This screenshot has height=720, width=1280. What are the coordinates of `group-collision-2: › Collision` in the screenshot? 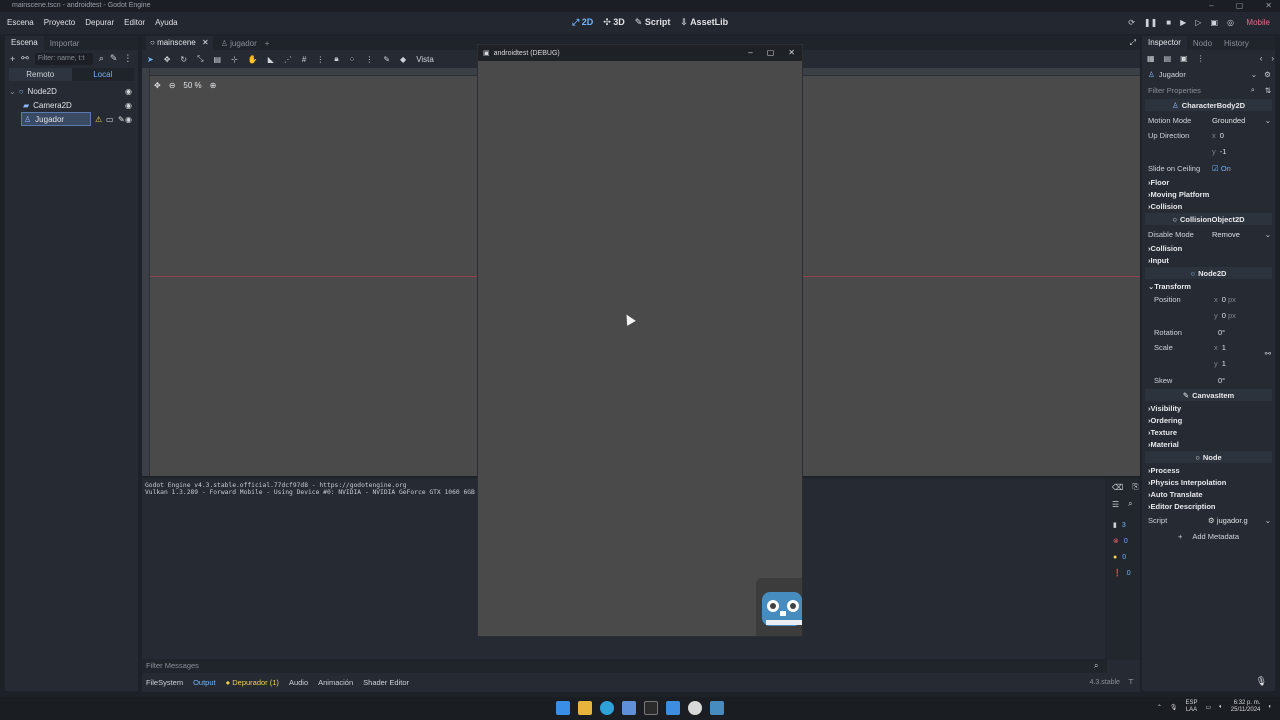 It's located at (1208, 248).